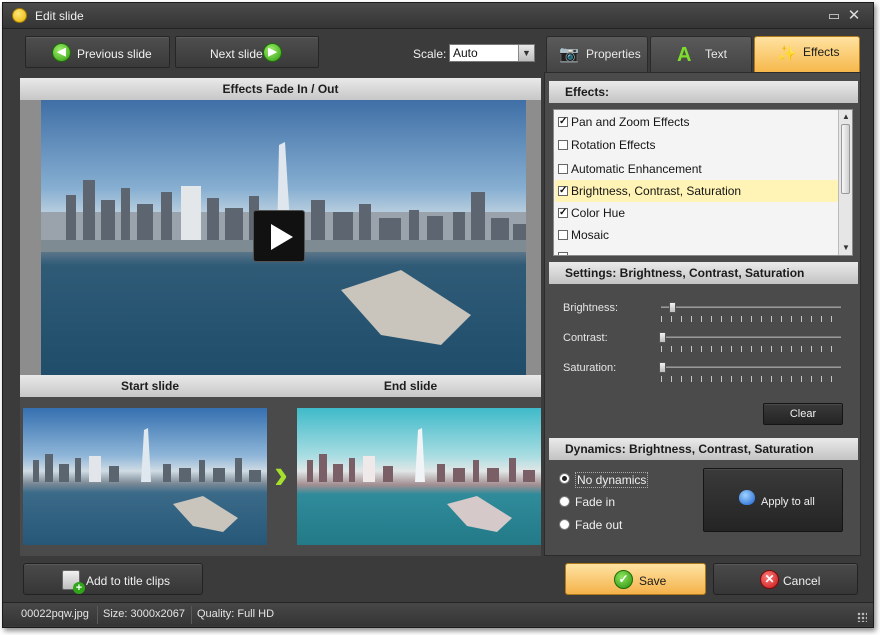 Image resolution: width=880 pixels, height=635 pixels. Describe the element at coordinates (61, 52) in the screenshot. I see `arrow-left-icon: ◀` at that location.